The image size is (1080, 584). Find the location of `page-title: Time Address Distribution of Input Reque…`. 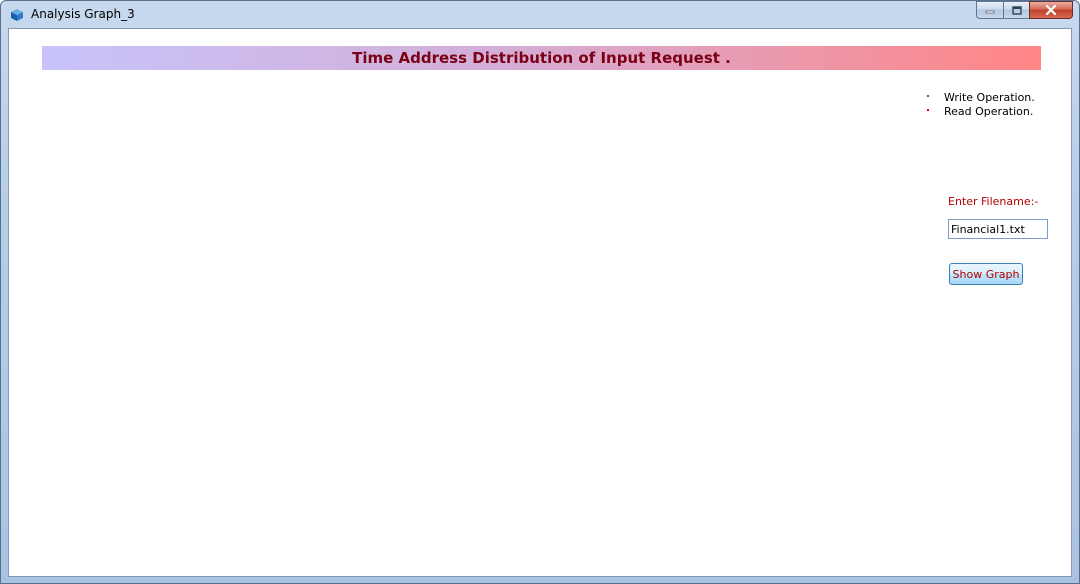

page-title: Time Address Distribution of Input Reque… is located at coordinates (541, 58).